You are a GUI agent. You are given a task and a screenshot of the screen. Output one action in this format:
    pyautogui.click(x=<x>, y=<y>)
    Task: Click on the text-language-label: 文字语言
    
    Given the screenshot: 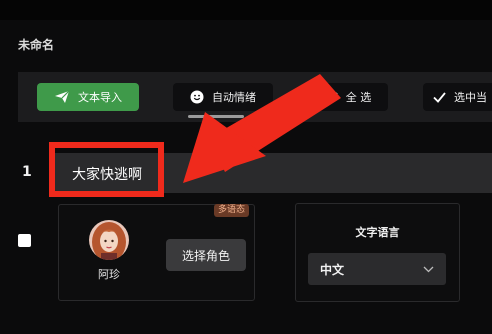 What is the action you would take?
    pyautogui.click(x=377, y=232)
    